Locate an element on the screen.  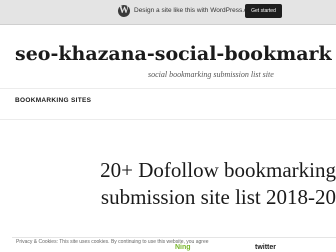
wordpress-logo-icon: W is located at coordinates (124, 11).